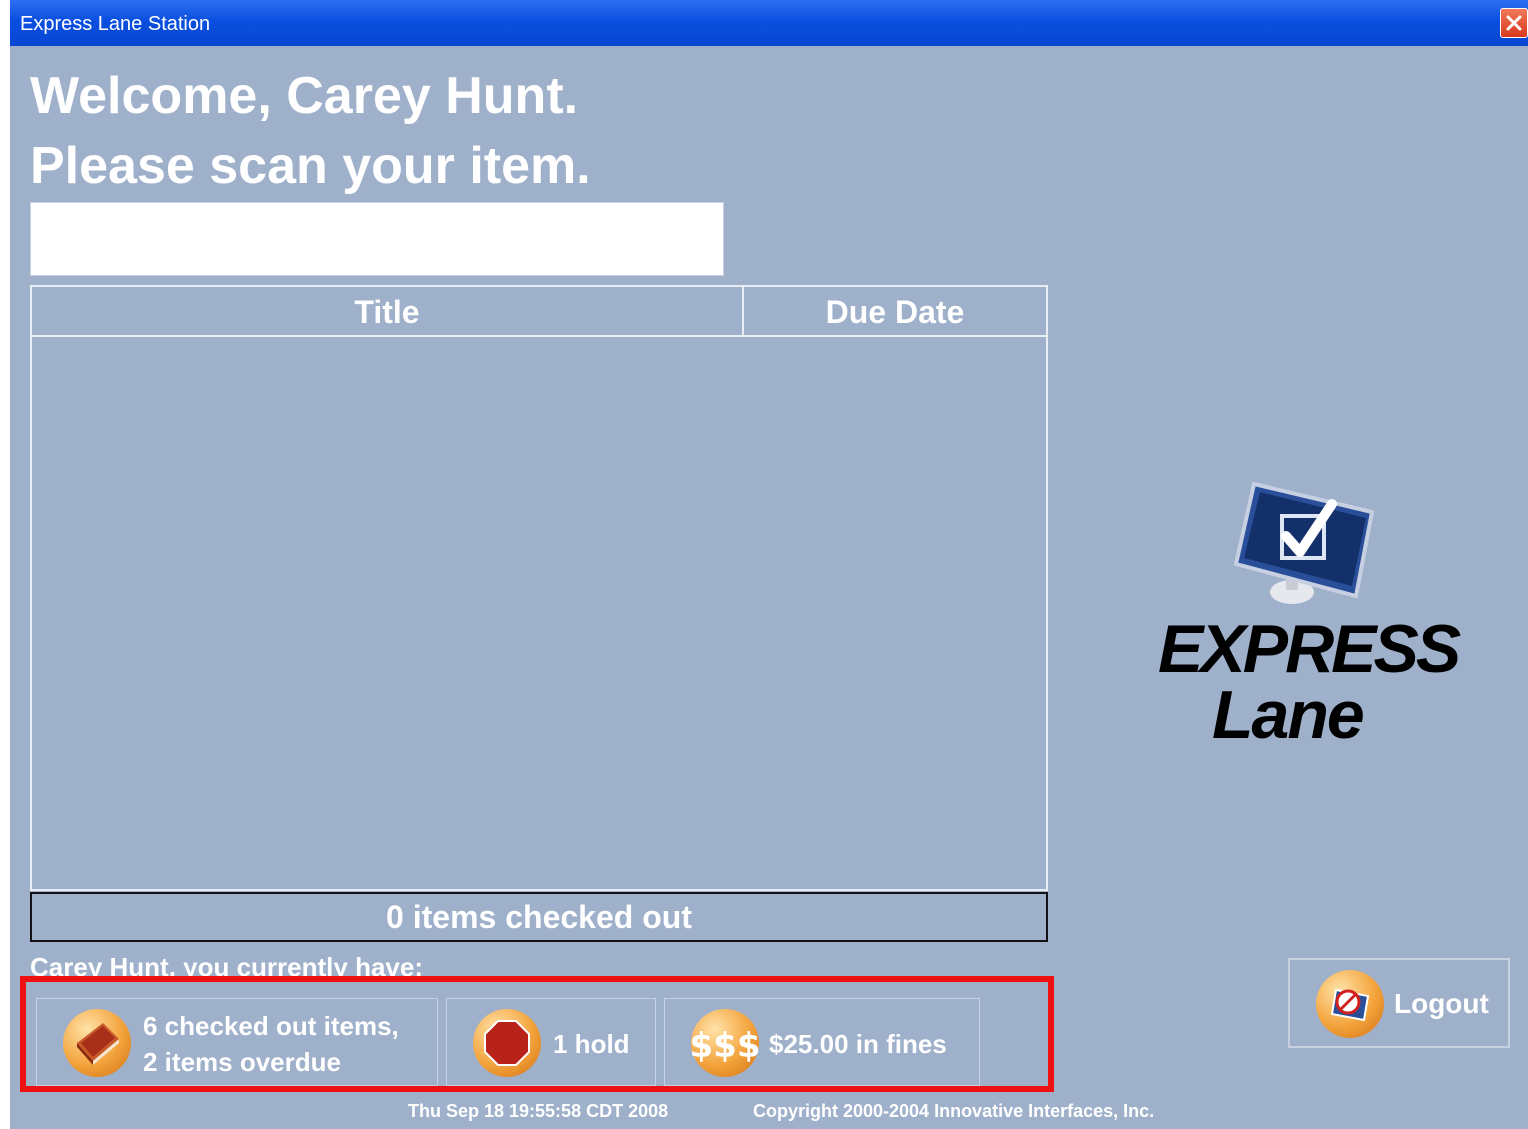  I want to click on welcome-heading: Welcome, Carey Hunt., so click(304, 96).